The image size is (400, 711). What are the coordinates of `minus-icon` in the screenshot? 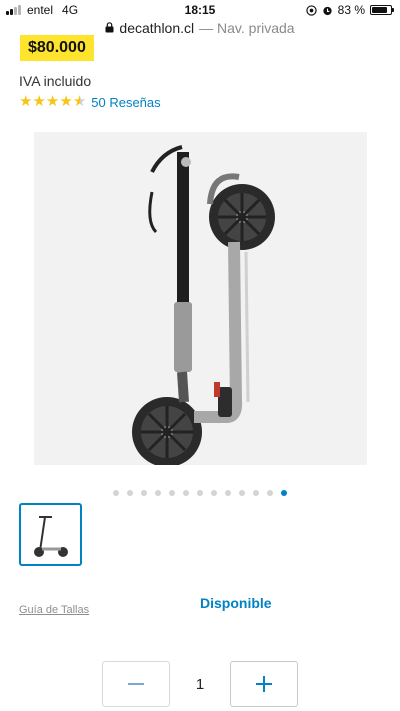 It's located at (136, 684).